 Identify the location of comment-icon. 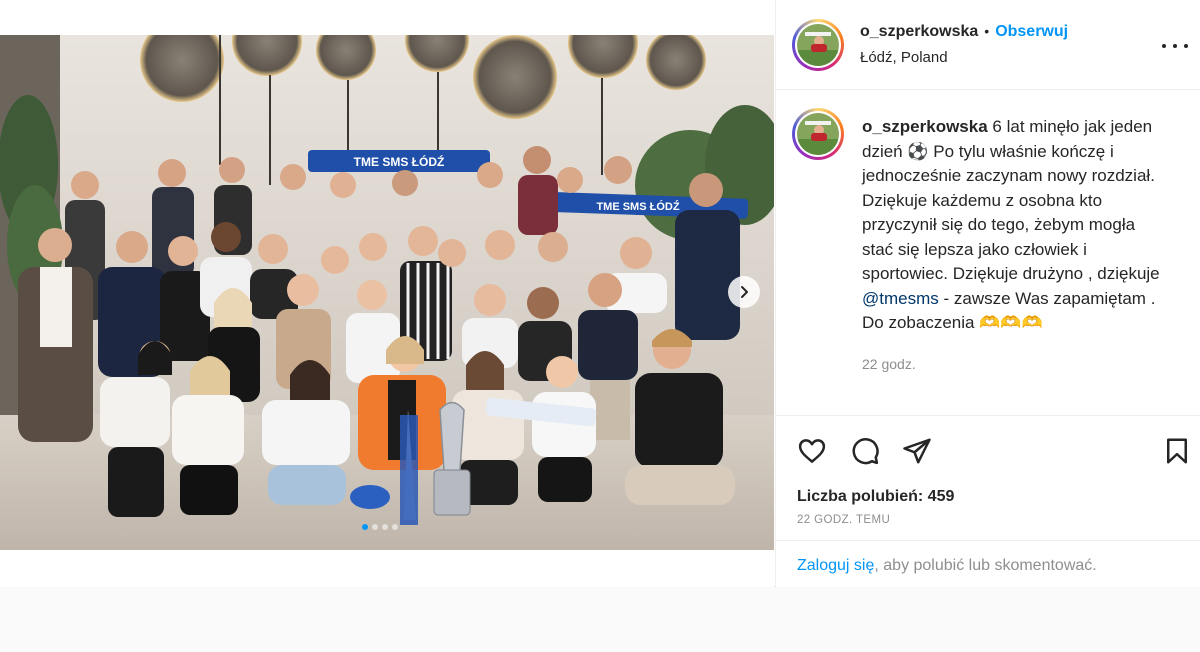
(865, 451).